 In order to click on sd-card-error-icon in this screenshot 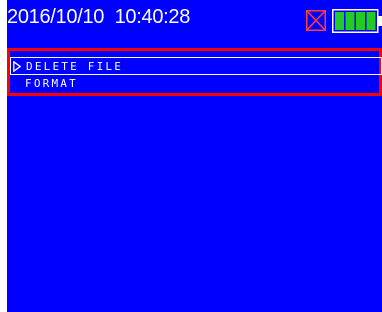, I will do `click(316, 20)`.